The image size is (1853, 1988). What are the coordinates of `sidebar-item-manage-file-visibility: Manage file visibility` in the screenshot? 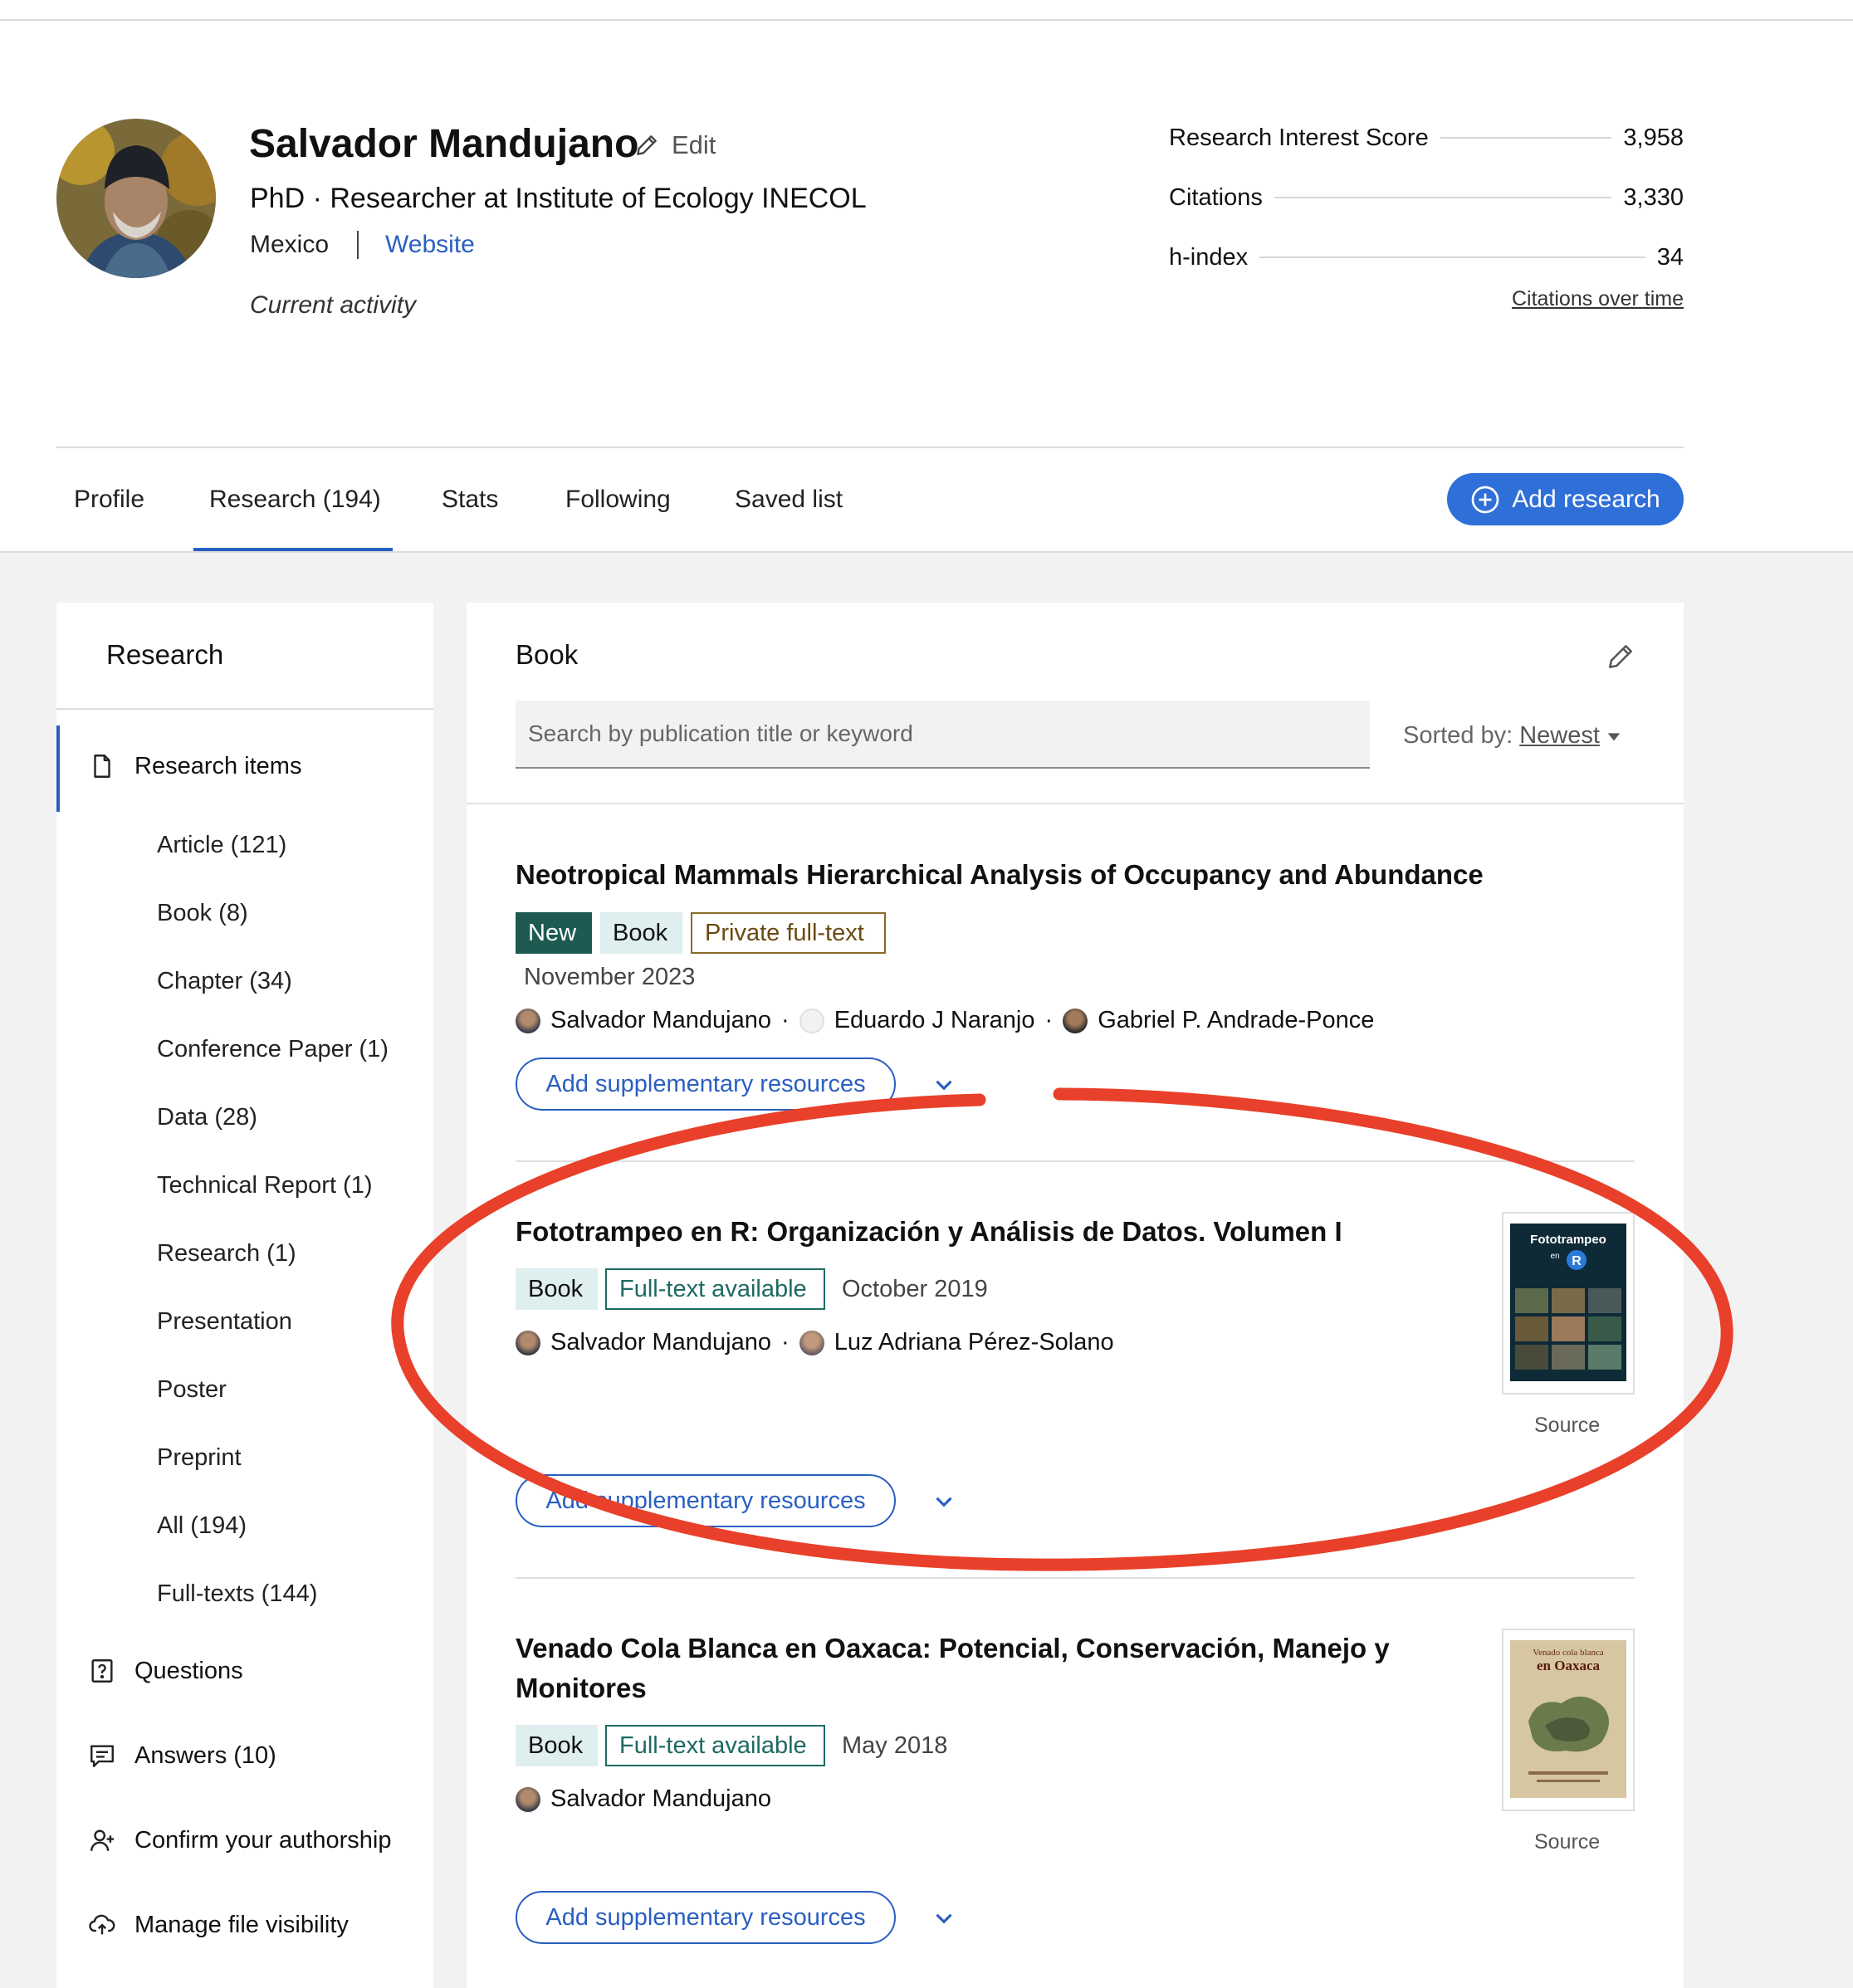 It's located at (218, 1925).